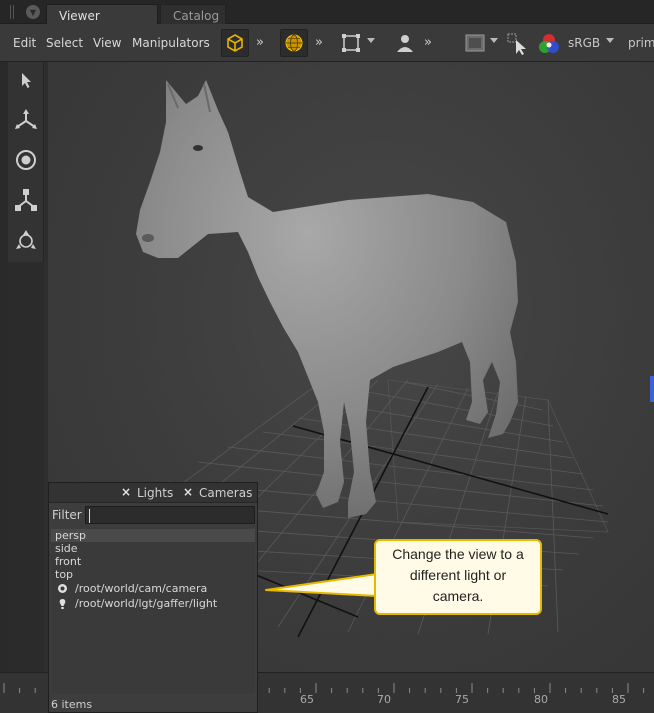  I want to click on callout-pointer, so click(323, 585).